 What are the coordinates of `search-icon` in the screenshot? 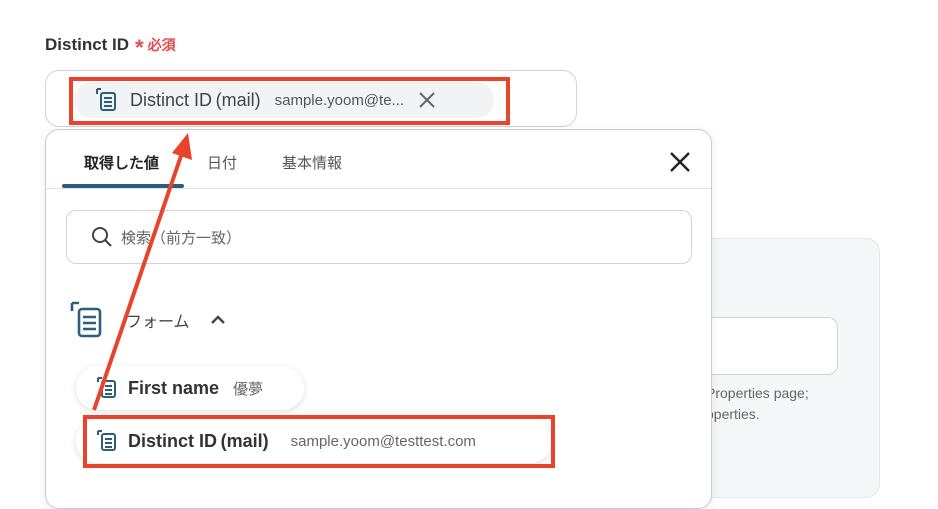 It's located at (102, 237).